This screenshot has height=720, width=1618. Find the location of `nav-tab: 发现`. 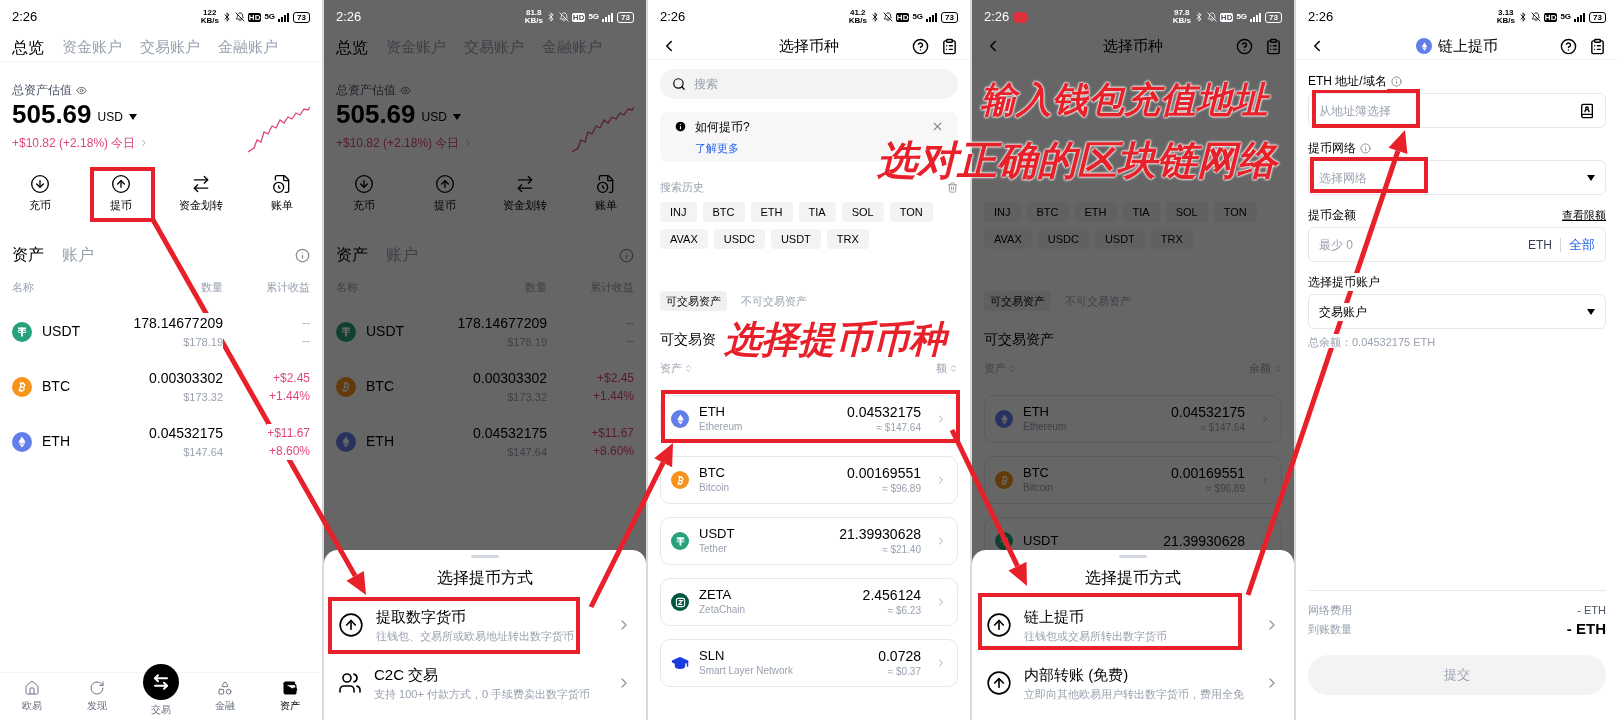

nav-tab: 发现 is located at coordinates (96, 696).